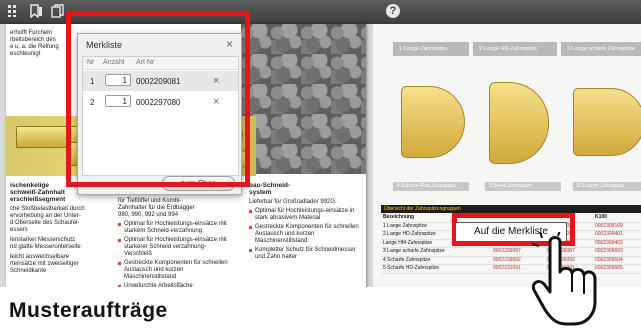  I want to click on text-line: ervorhebung an der Unter-, so click(45, 216).